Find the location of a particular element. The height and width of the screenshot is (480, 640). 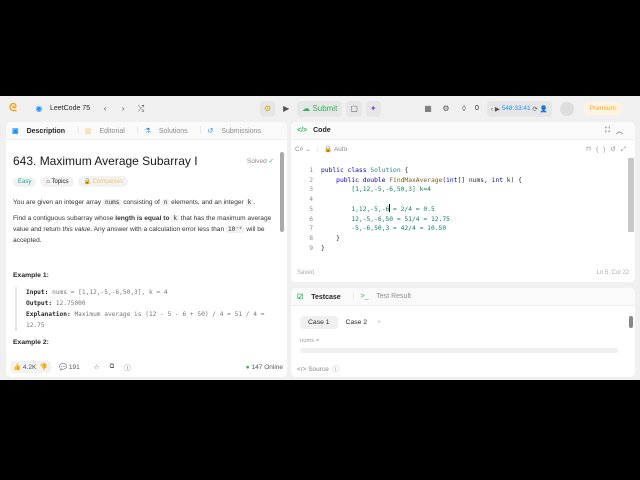

code-line: 9} is located at coordinates (406, 249).